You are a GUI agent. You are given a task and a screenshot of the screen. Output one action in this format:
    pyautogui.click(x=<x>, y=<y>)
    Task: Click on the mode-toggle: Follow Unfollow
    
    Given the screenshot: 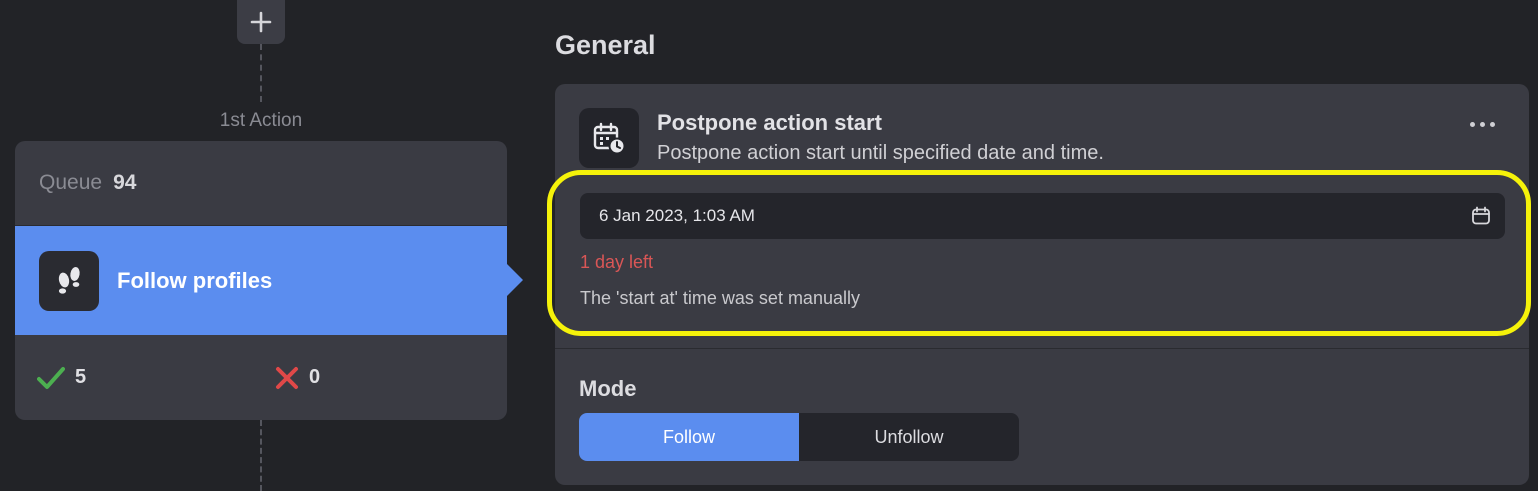 What is the action you would take?
    pyautogui.click(x=799, y=437)
    